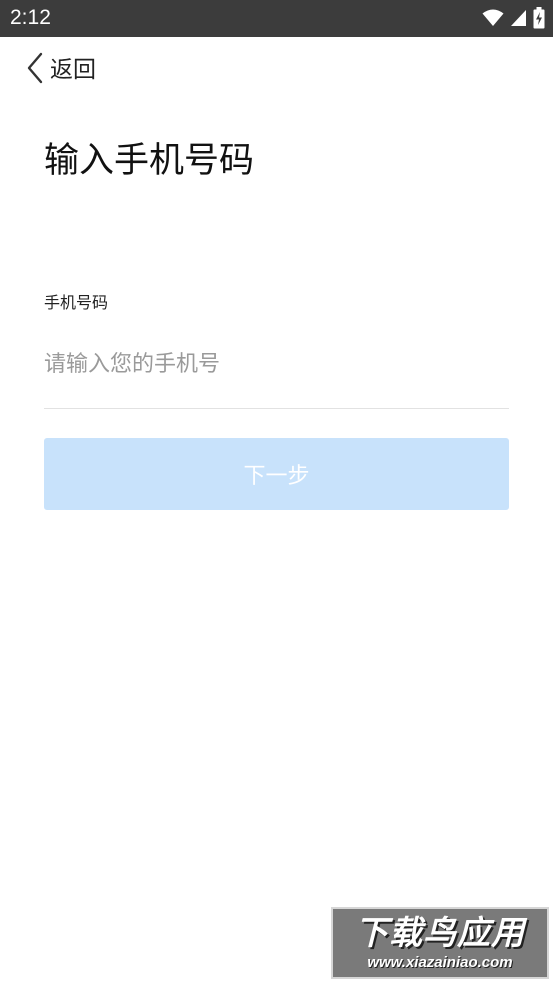  I want to click on input-underline, so click(276, 408).